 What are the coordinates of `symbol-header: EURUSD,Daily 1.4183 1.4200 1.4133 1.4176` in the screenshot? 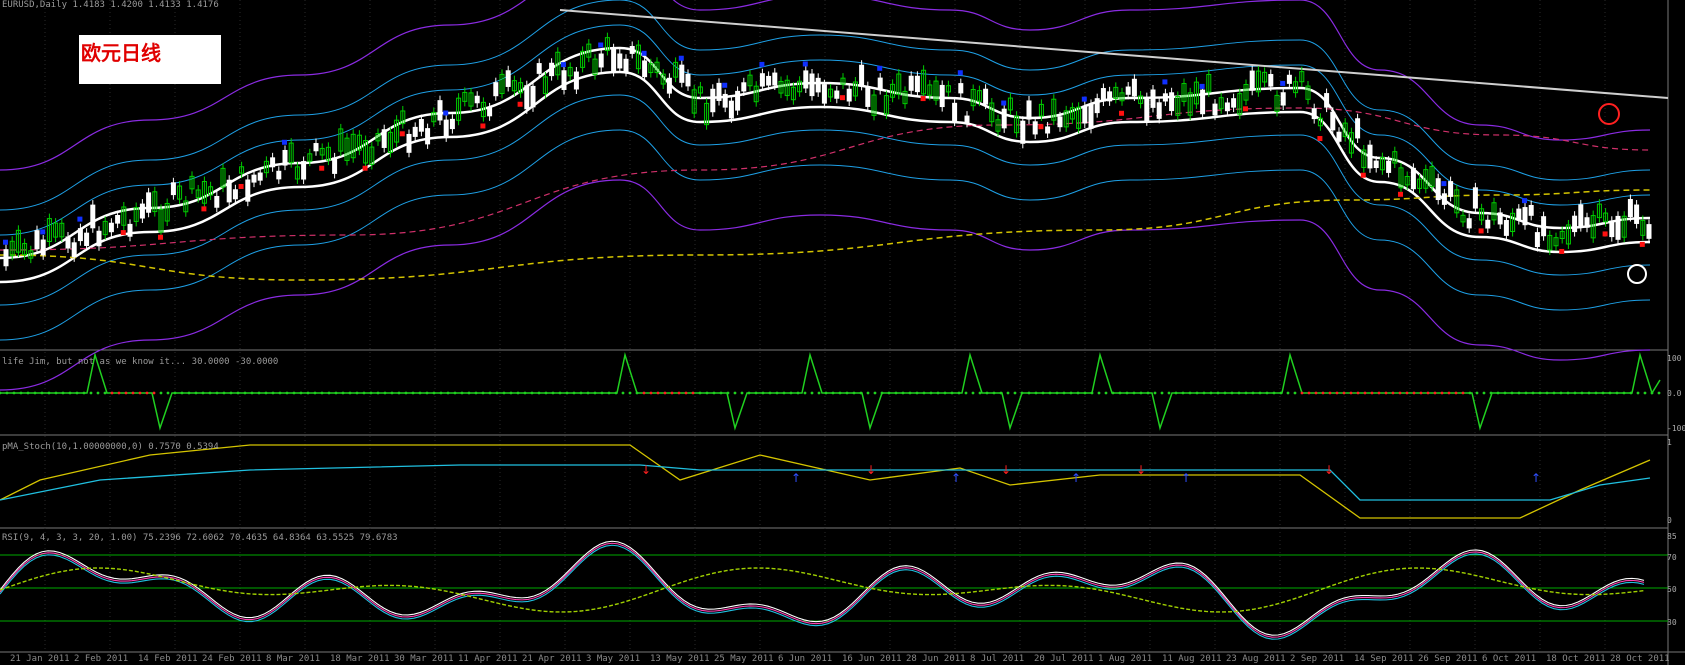 It's located at (110, 5).